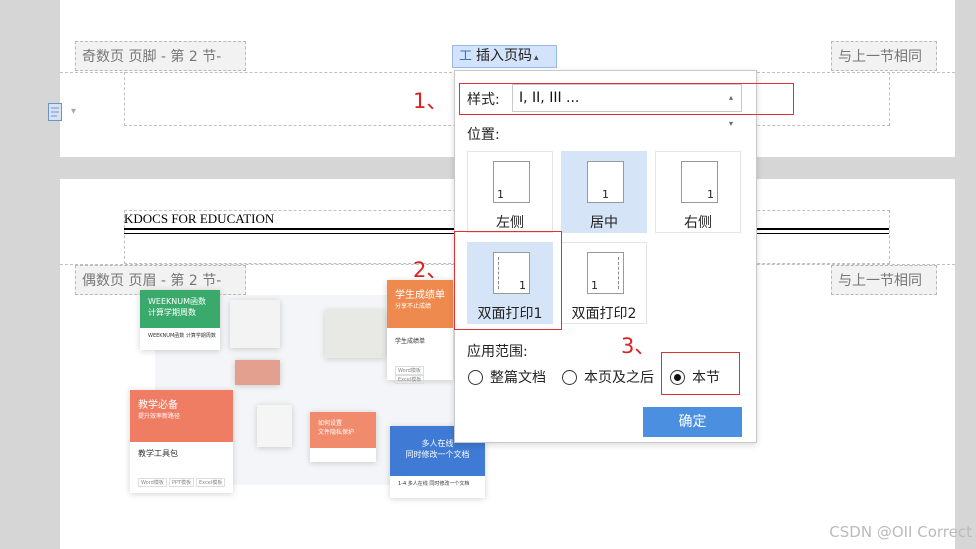 This screenshot has height=549, width=976. Describe the element at coordinates (536, 58) in the screenshot. I see `caret-up-icon: ▴` at that location.